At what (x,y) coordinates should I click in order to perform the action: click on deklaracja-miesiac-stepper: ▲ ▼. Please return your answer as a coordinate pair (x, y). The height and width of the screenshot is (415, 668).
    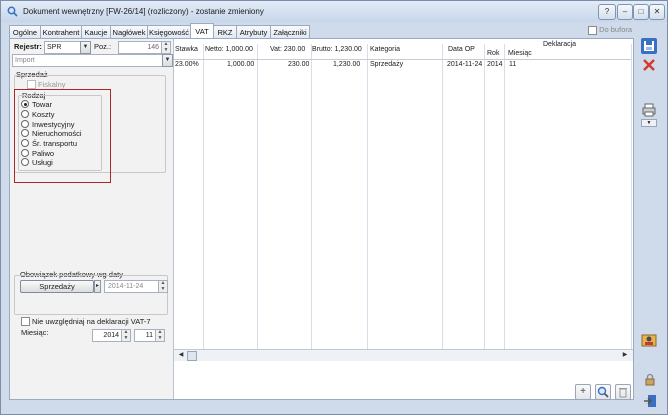
    Looking at the image, I should click on (160, 335).